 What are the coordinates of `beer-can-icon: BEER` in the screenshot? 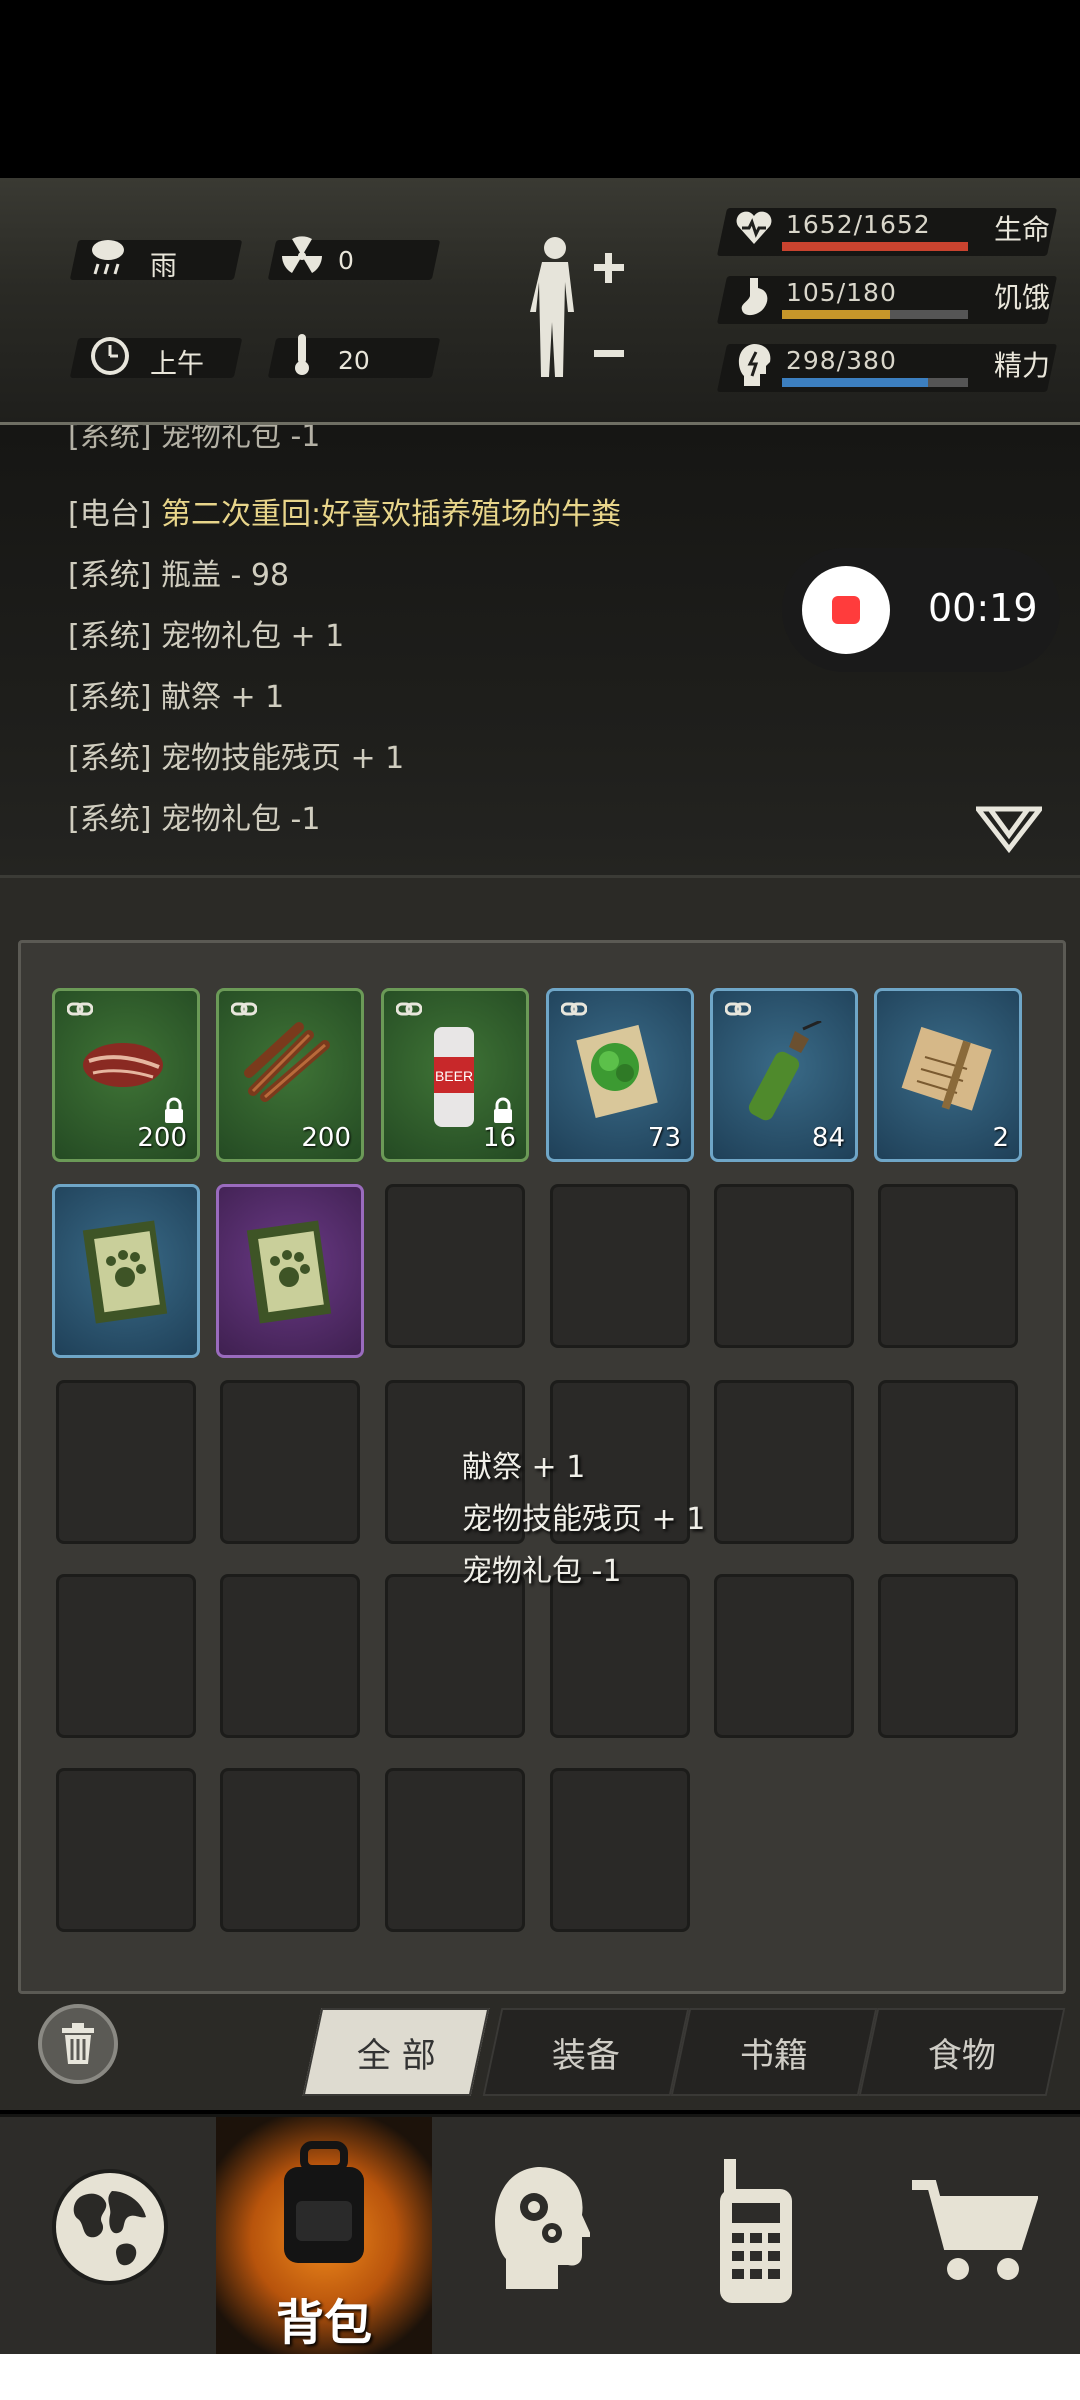 It's located at (454, 1078).